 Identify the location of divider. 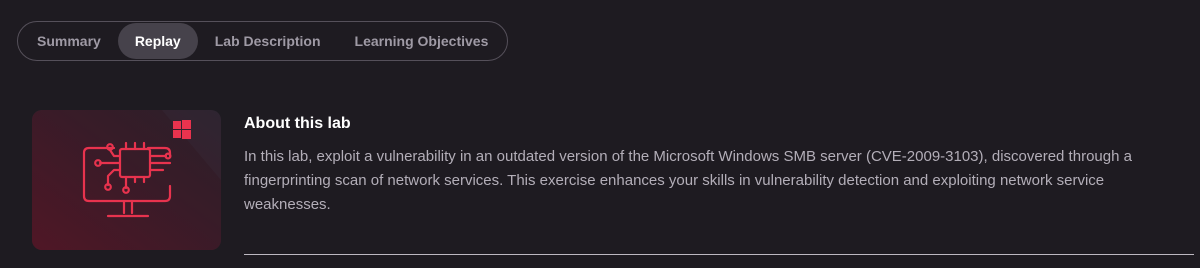
(719, 254).